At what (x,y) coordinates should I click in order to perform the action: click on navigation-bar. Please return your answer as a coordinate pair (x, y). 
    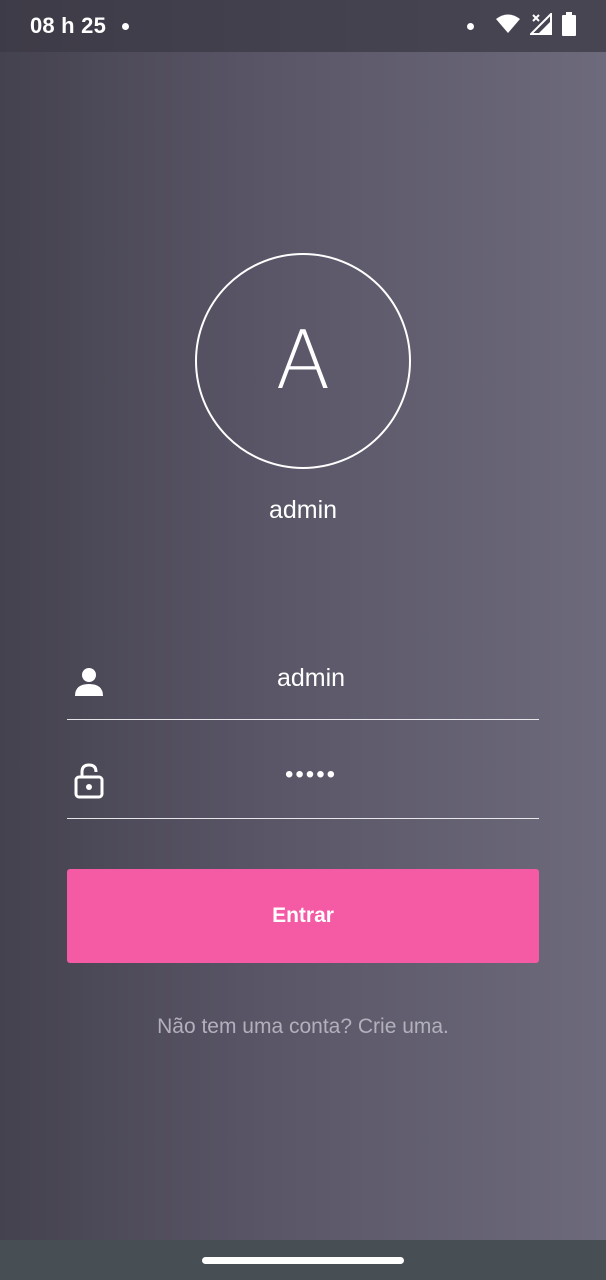
    Looking at the image, I should click on (303, 1260).